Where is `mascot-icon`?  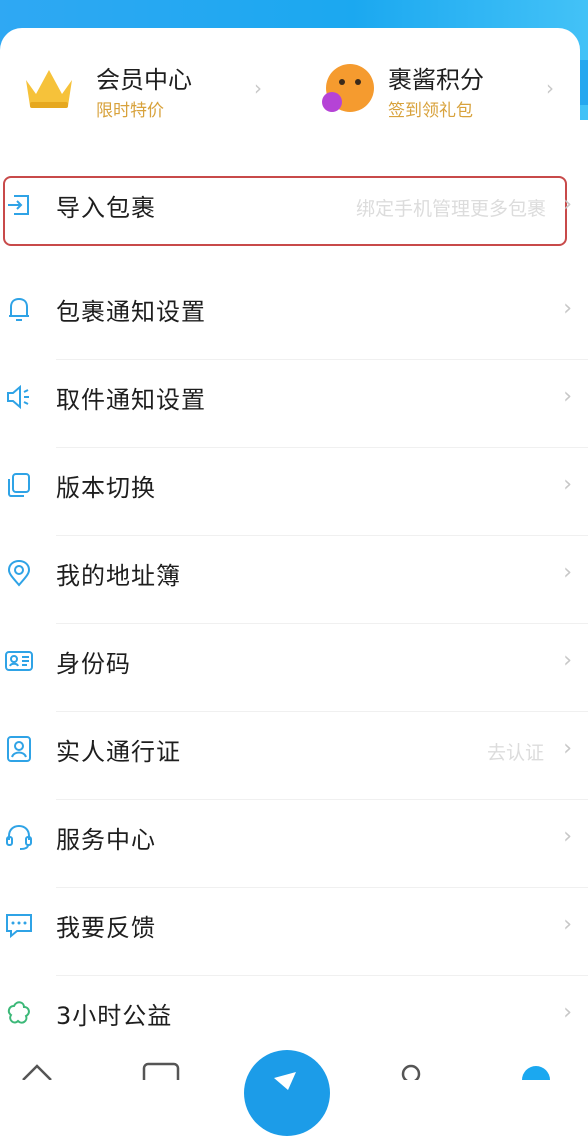 mascot-icon is located at coordinates (348, 88).